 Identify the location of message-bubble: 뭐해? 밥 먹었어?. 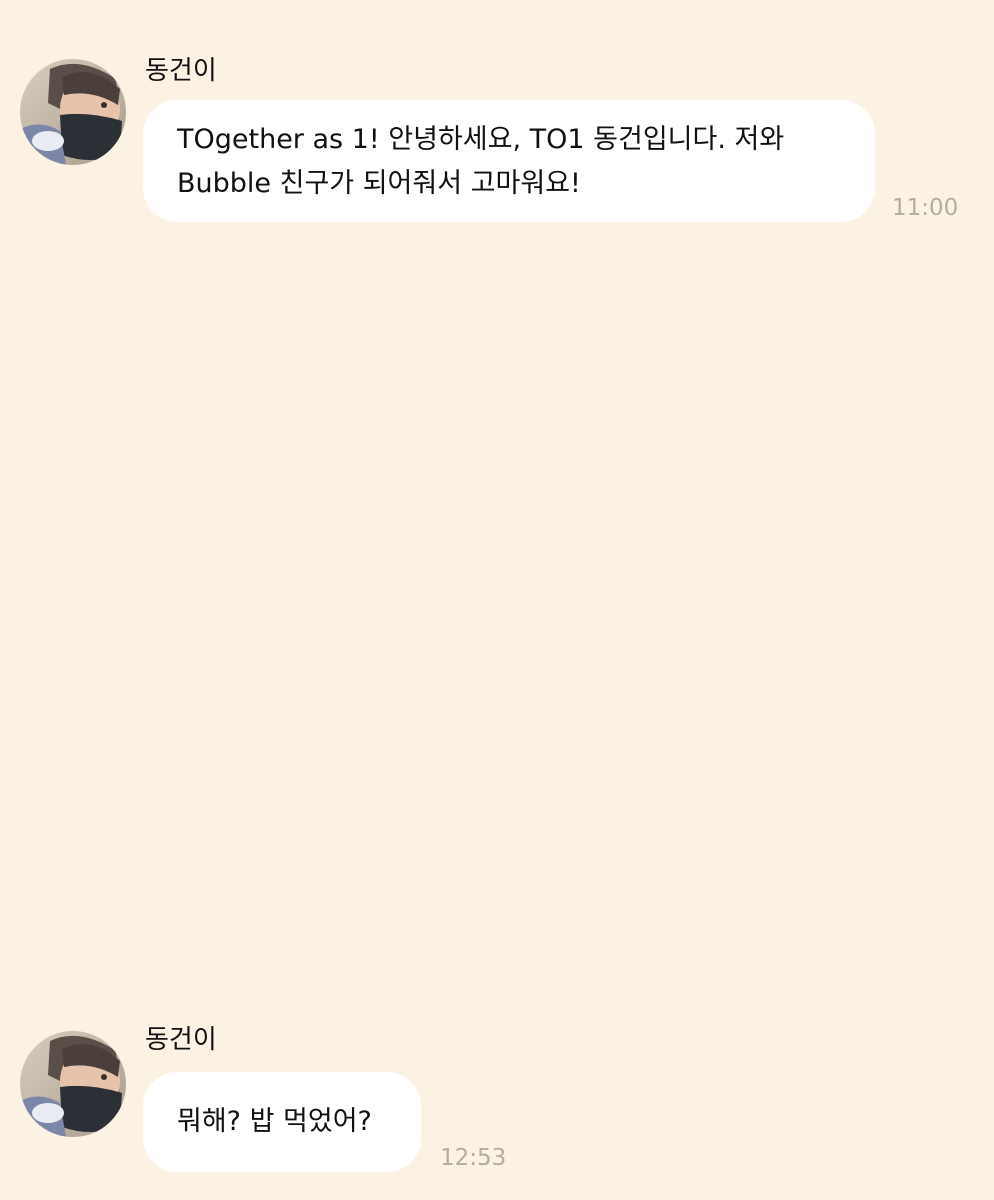
(282, 1122).